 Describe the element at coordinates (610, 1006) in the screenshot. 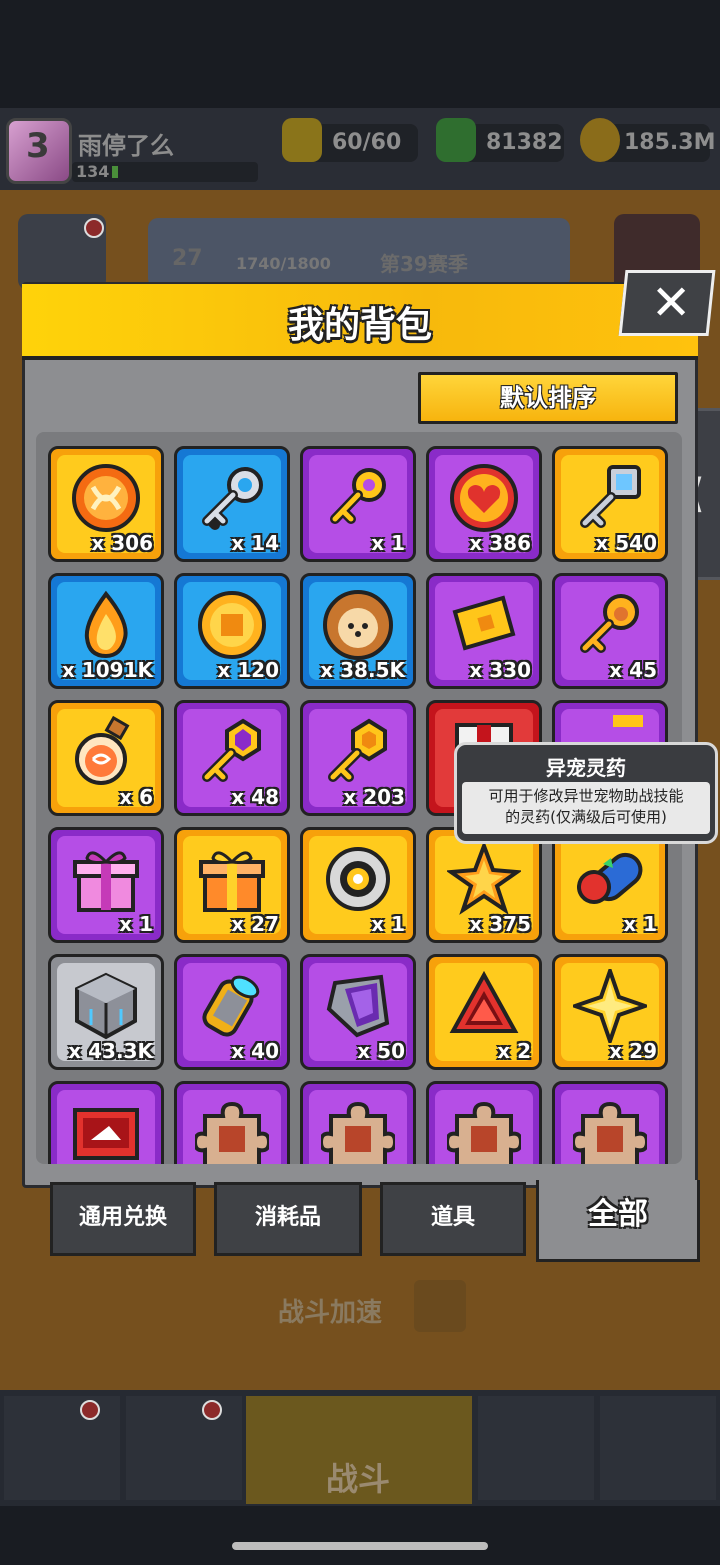

I see `gold-star-icon` at that location.